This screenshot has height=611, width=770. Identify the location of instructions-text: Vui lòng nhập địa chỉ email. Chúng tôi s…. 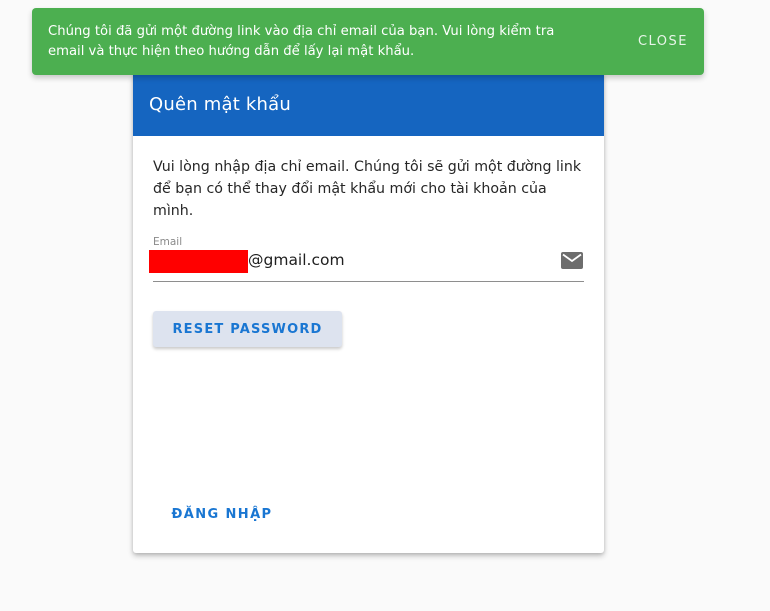
(367, 189).